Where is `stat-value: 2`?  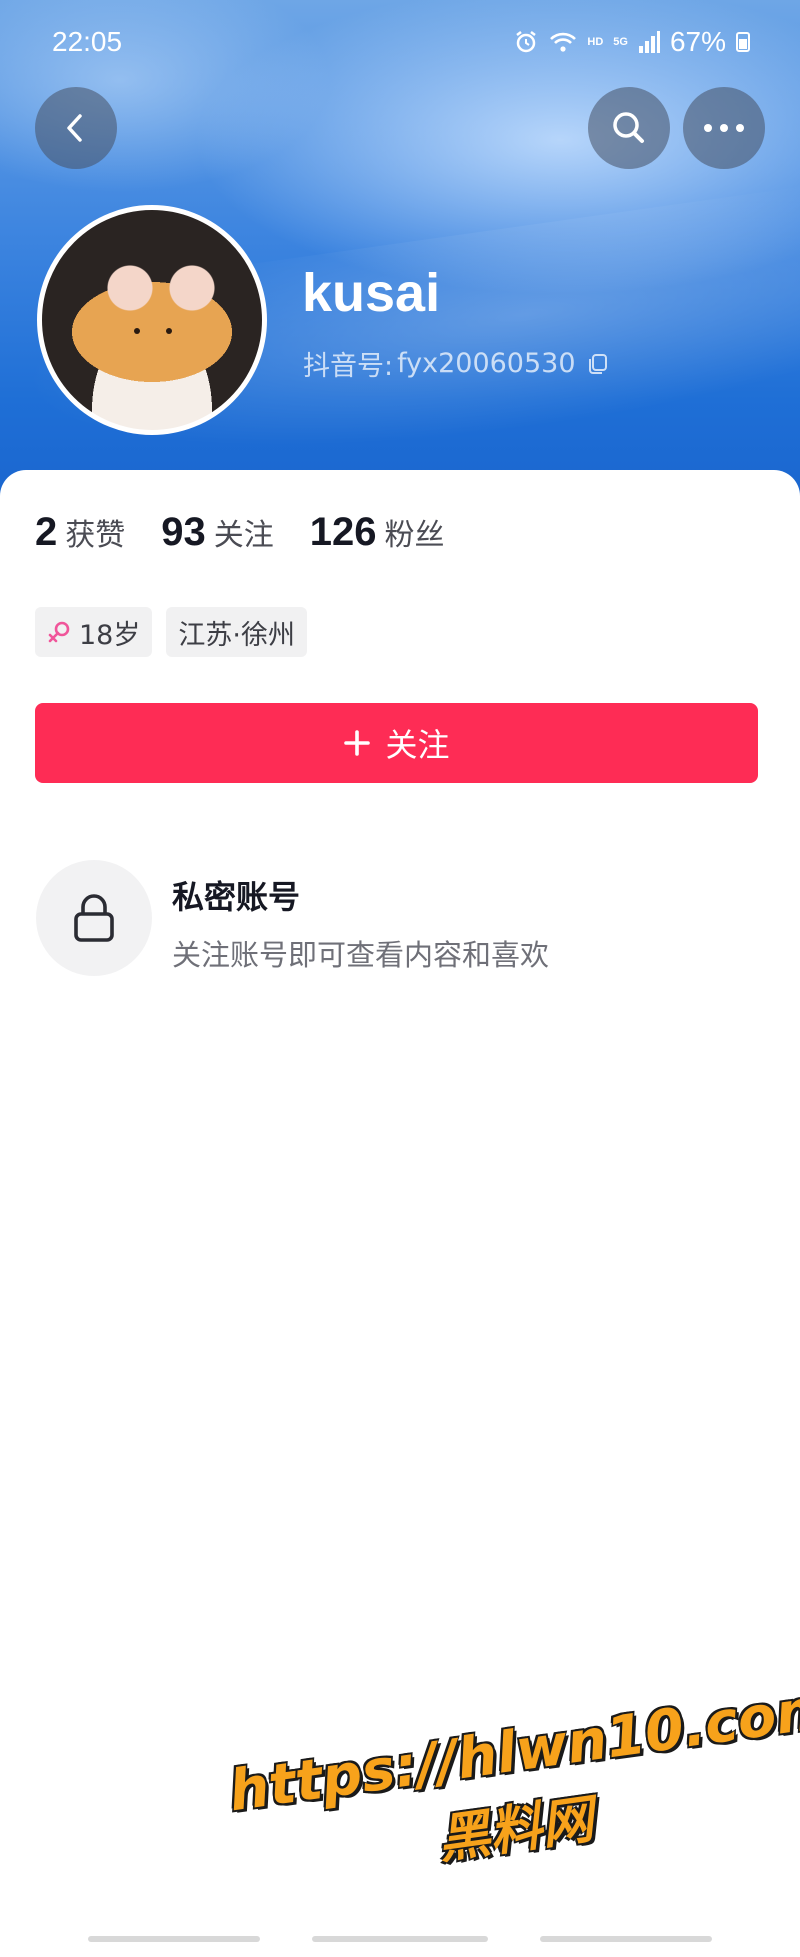
stat-value: 2 is located at coordinates (46, 532).